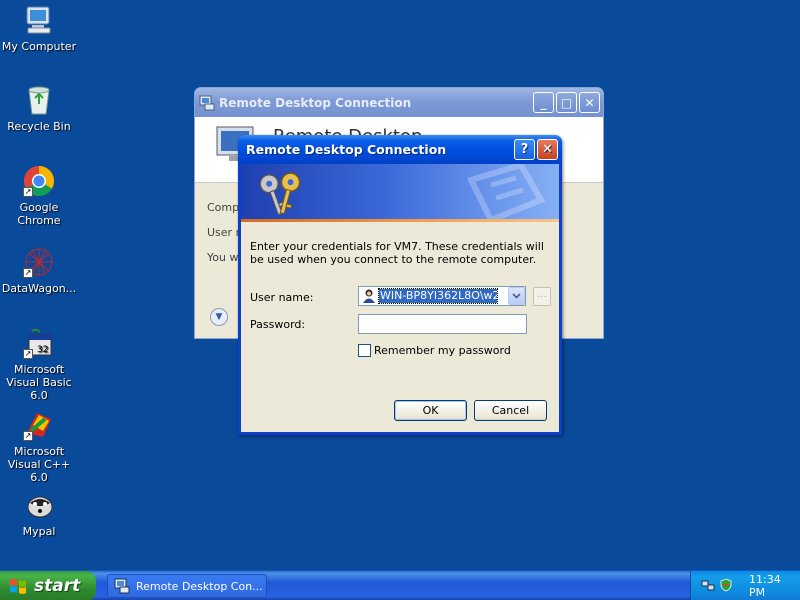 The width and height of the screenshot is (800, 600). I want to click on security-shield-icon, so click(726, 586).